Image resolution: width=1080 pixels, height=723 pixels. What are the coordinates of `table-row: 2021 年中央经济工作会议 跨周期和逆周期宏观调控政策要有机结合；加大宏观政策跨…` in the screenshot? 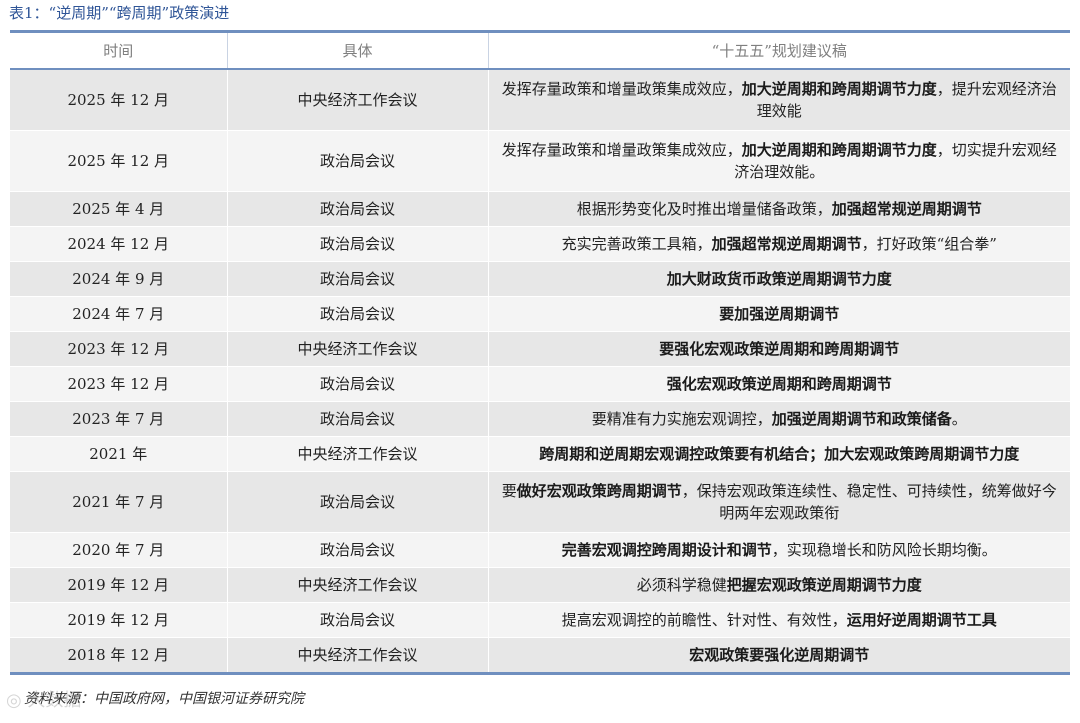 It's located at (540, 454).